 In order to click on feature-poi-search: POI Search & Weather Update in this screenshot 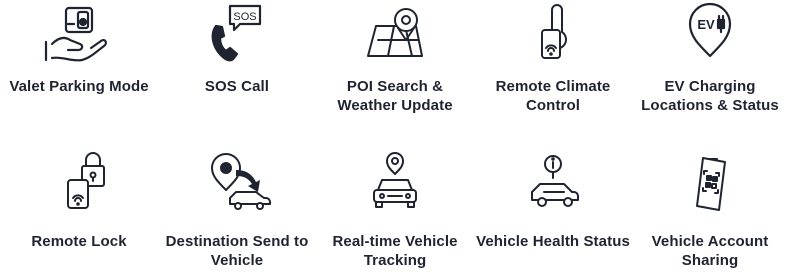, I will do `click(395, 57)`.